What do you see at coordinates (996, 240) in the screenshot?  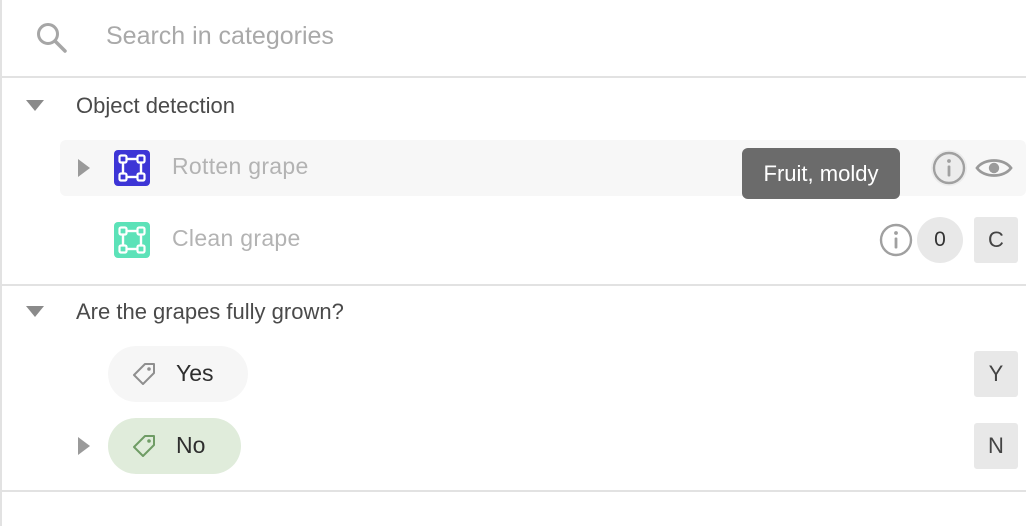 I see `shortcut-key-c: C` at bounding box center [996, 240].